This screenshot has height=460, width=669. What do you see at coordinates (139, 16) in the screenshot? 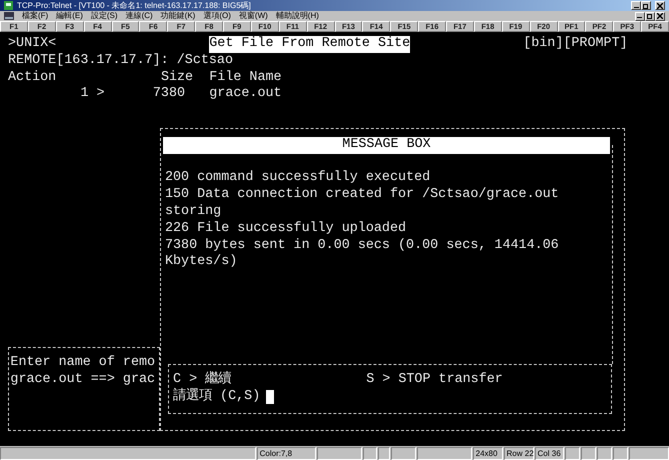
I see `menu-item: 連線(C)` at bounding box center [139, 16].